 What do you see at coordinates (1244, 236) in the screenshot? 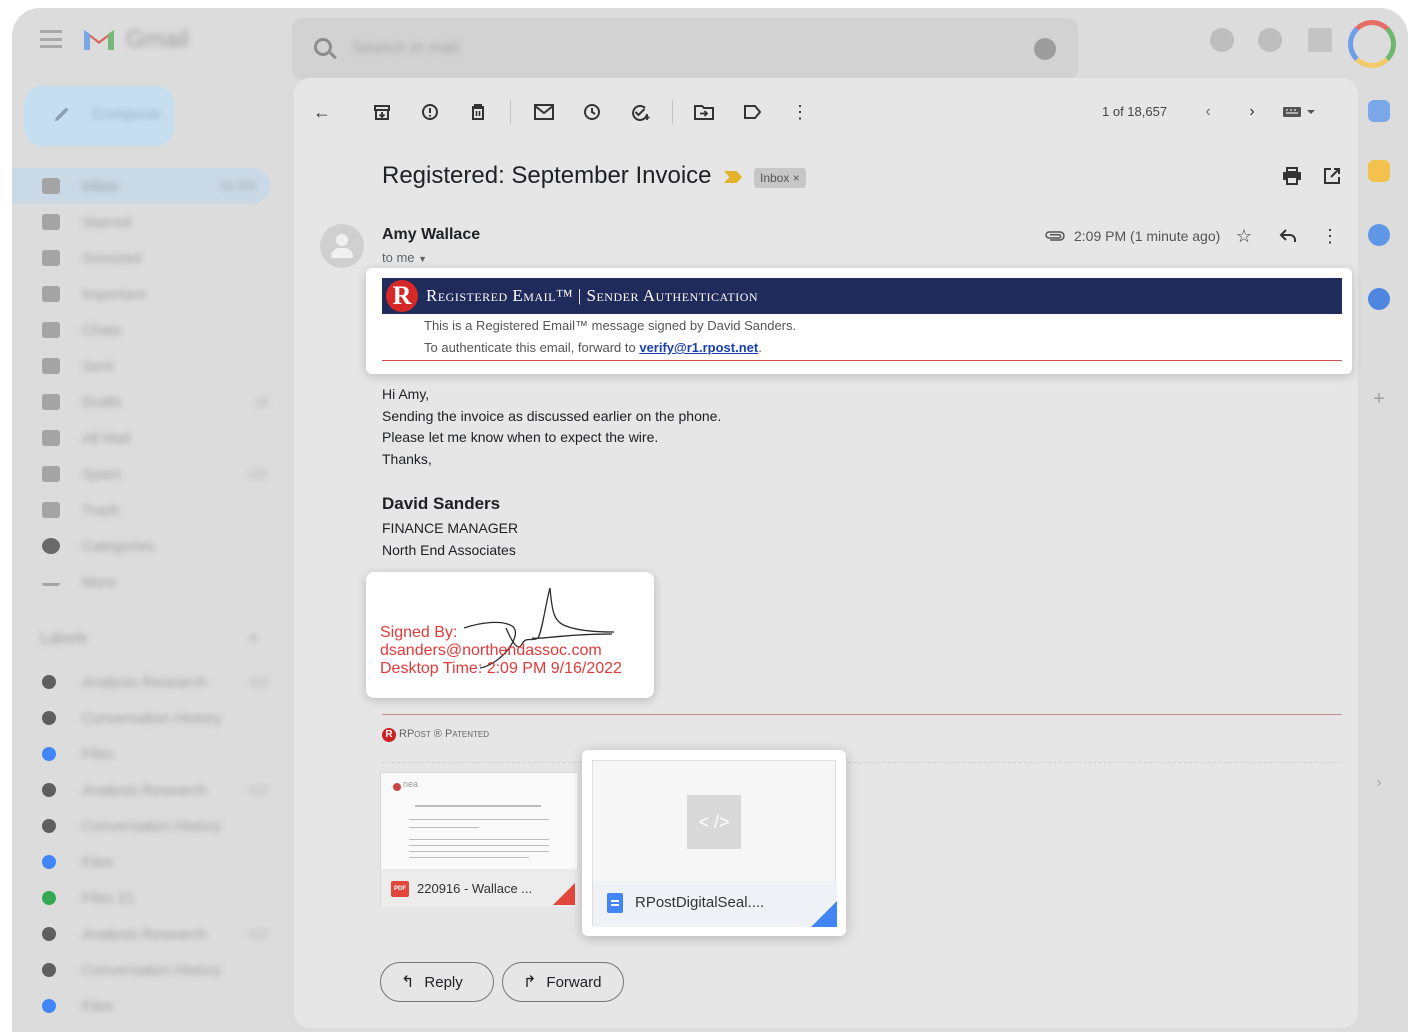
I see `star-icon: ☆` at bounding box center [1244, 236].